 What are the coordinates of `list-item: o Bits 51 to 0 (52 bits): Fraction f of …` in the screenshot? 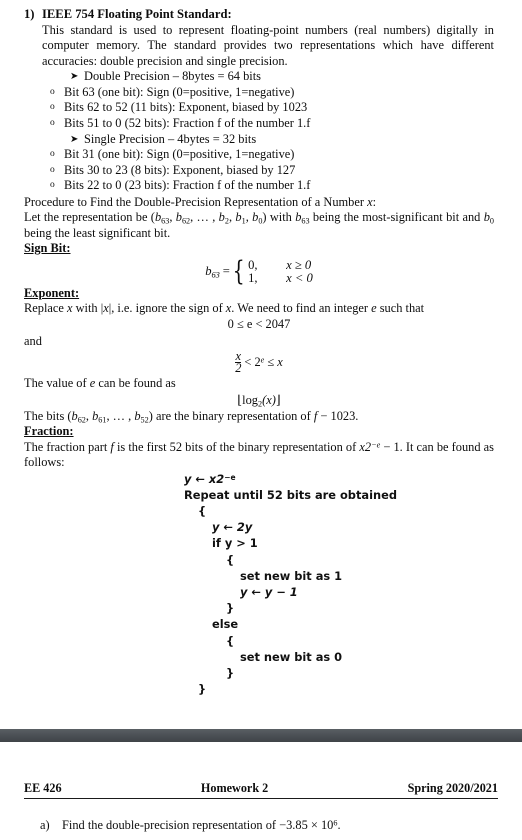 It's located at (272, 124).